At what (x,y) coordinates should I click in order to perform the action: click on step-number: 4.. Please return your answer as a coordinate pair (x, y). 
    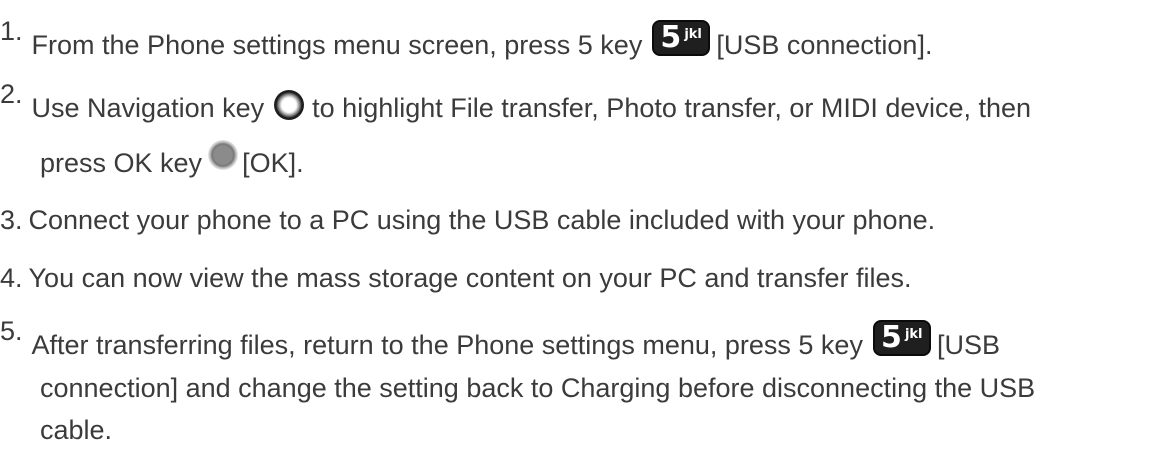
    Looking at the image, I should click on (11, 278).